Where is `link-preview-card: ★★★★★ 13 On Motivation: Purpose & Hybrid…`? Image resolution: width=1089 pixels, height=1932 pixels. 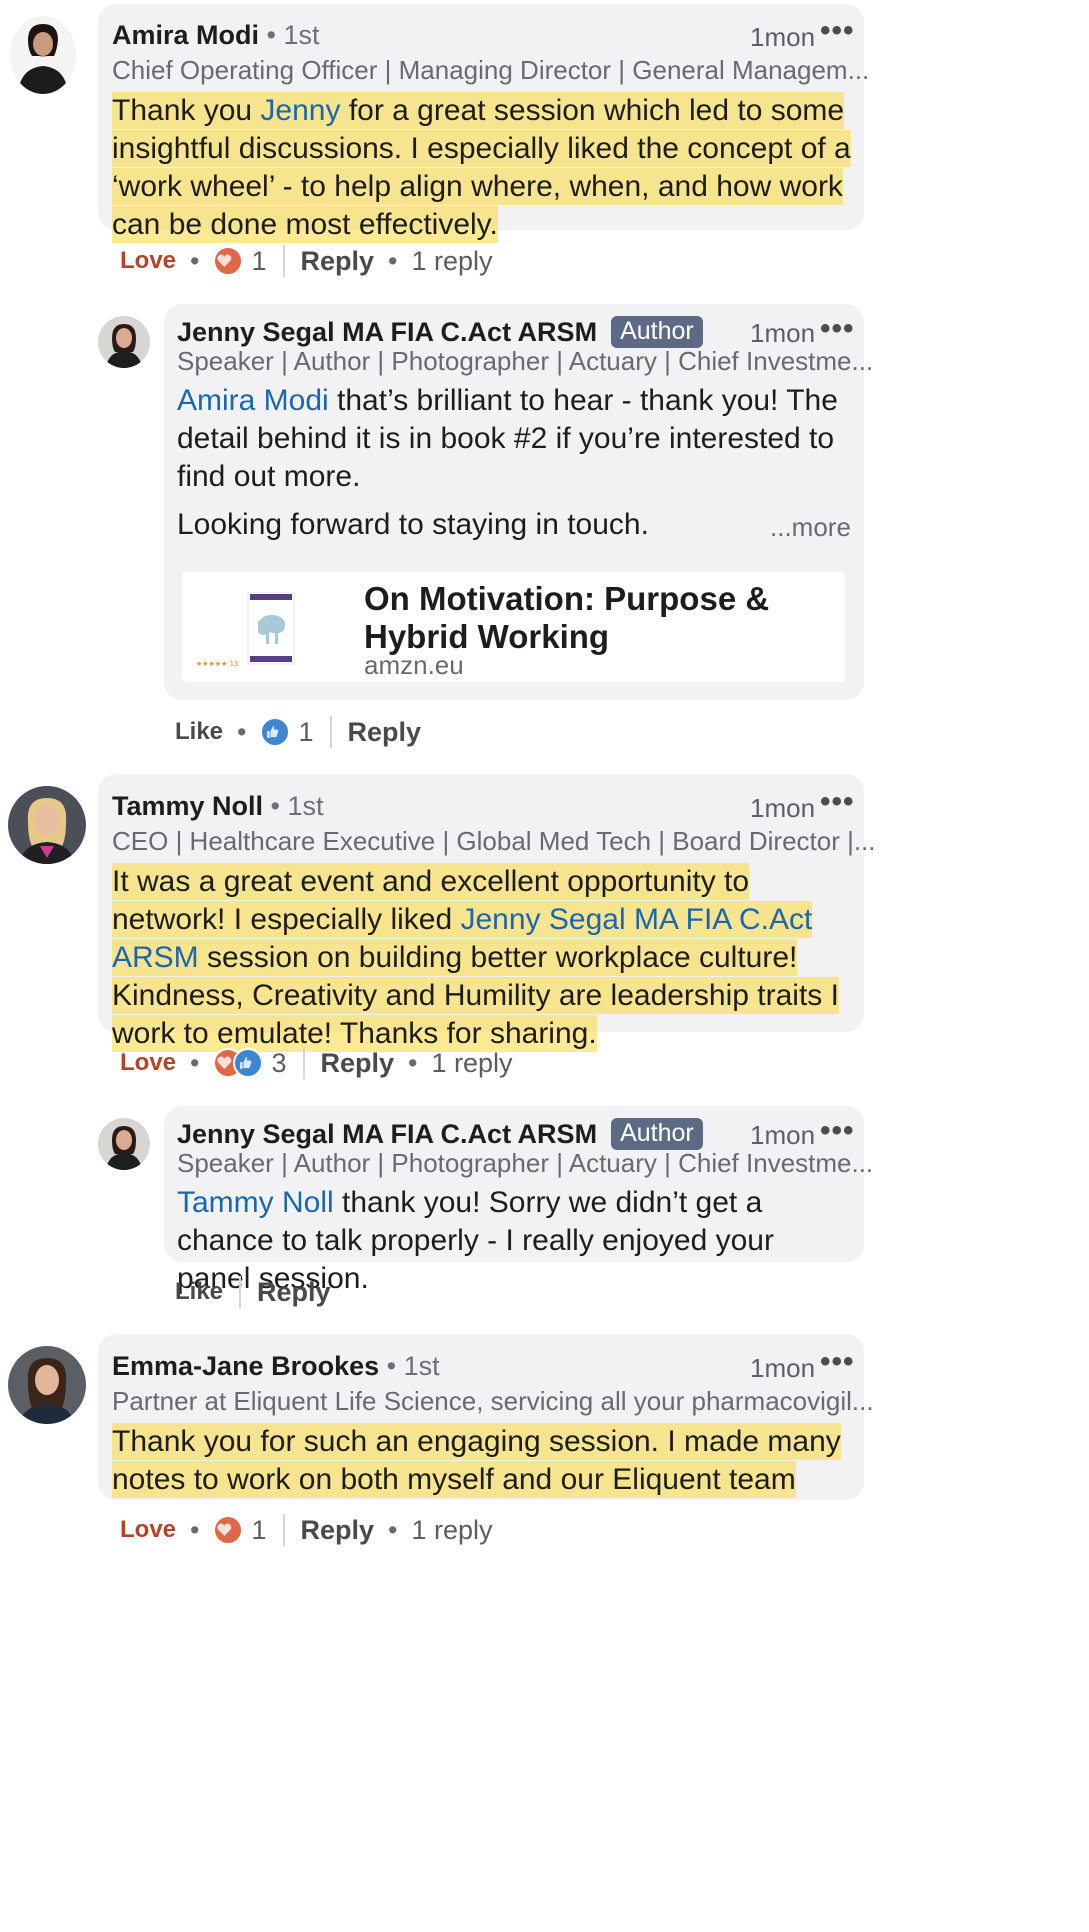
link-preview-card: ★★★★★ 13 On Motivation: Purpose & Hybrid… is located at coordinates (513, 627).